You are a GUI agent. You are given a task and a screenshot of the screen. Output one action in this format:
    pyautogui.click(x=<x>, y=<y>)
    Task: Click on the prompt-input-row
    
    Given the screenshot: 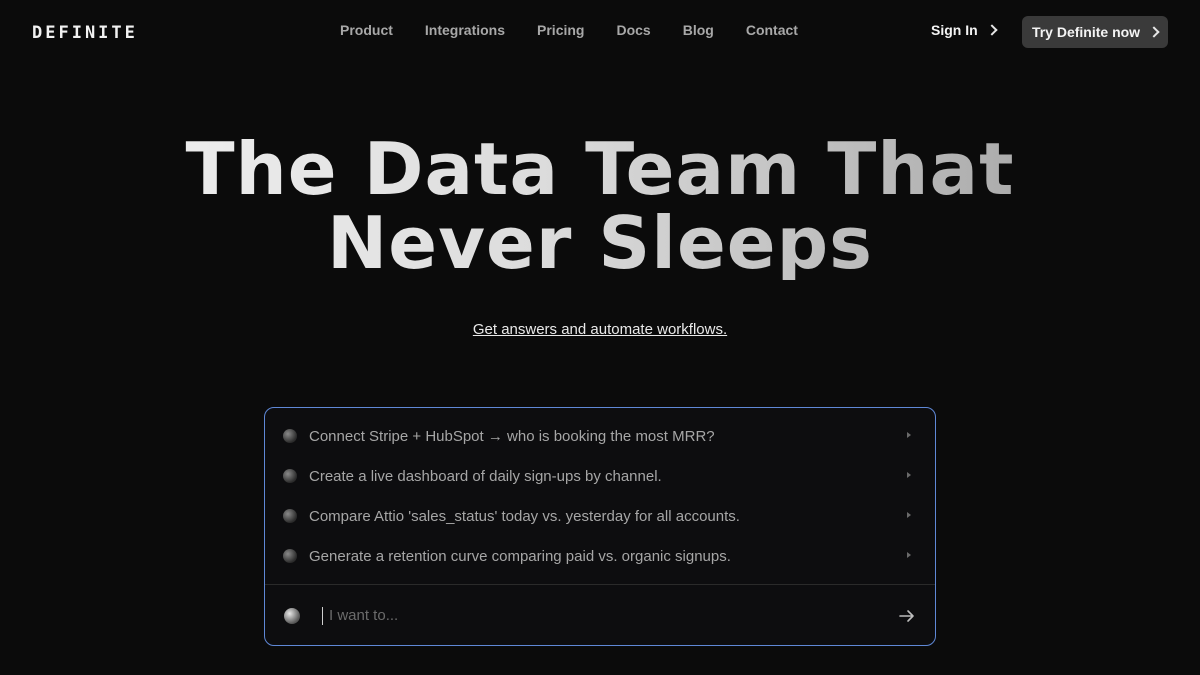 What is the action you would take?
    pyautogui.click(x=600, y=615)
    